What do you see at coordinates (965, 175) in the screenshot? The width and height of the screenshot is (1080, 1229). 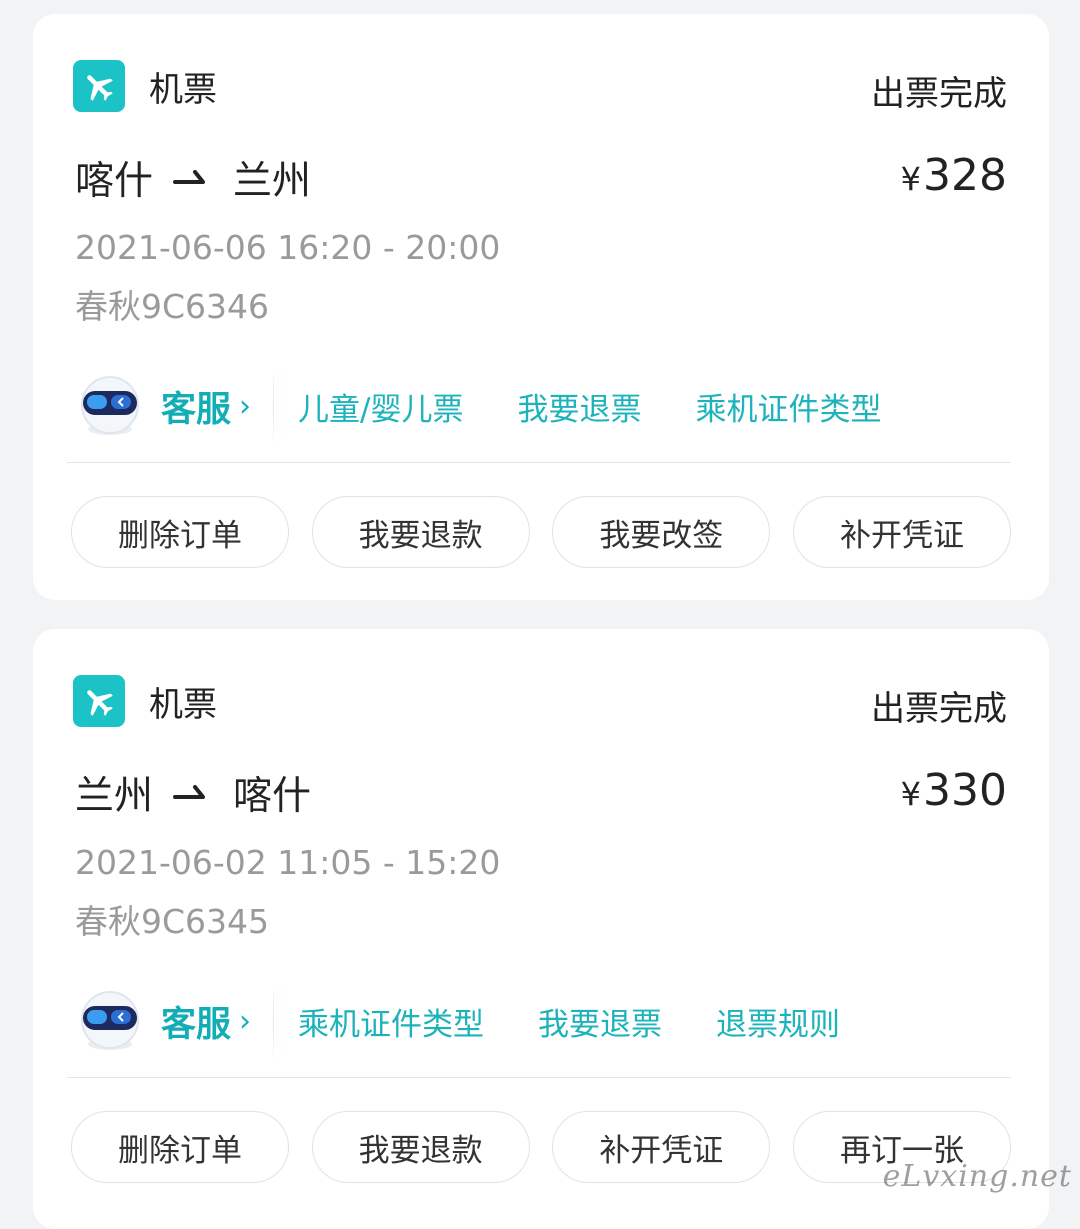 I see `price-amount: 328` at bounding box center [965, 175].